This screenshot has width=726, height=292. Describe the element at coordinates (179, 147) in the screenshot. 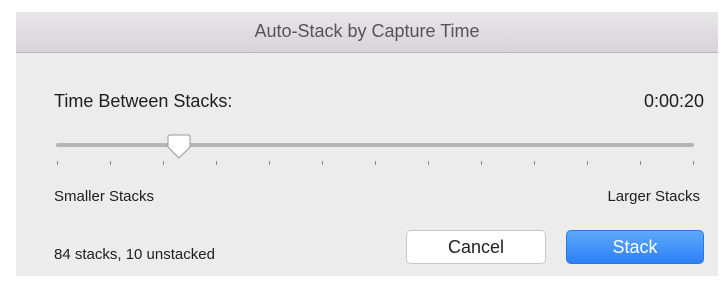

I see `slider-thumb` at that location.